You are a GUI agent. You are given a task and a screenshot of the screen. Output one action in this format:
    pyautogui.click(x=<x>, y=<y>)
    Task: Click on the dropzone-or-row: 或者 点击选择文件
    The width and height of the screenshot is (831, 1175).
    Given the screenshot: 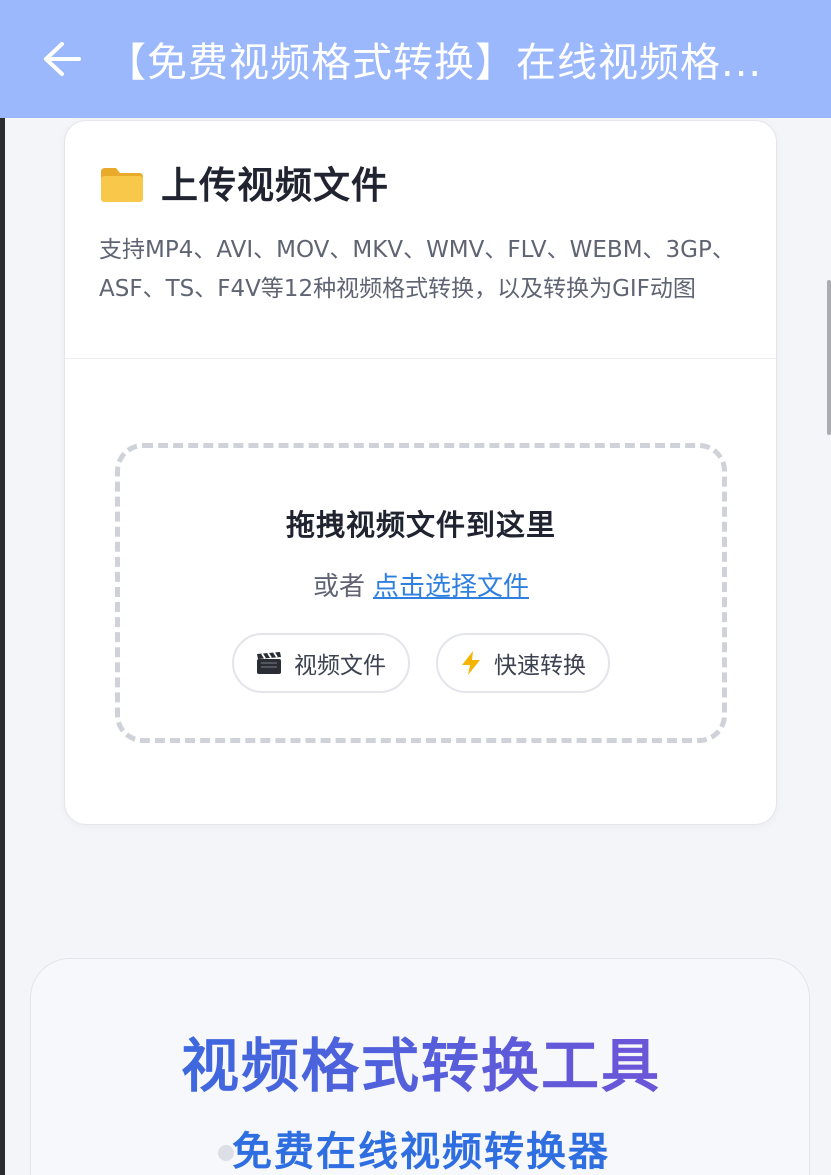 What is the action you would take?
    pyautogui.click(x=421, y=584)
    